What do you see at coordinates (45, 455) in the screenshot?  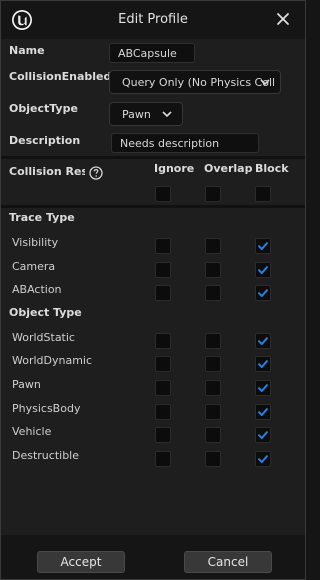 I see `channel-name: Destructible` at bounding box center [45, 455].